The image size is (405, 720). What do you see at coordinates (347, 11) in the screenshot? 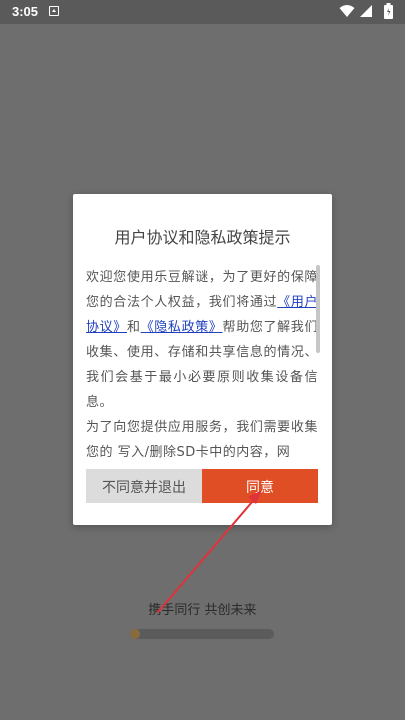
I see `wifi-icon` at bounding box center [347, 11].